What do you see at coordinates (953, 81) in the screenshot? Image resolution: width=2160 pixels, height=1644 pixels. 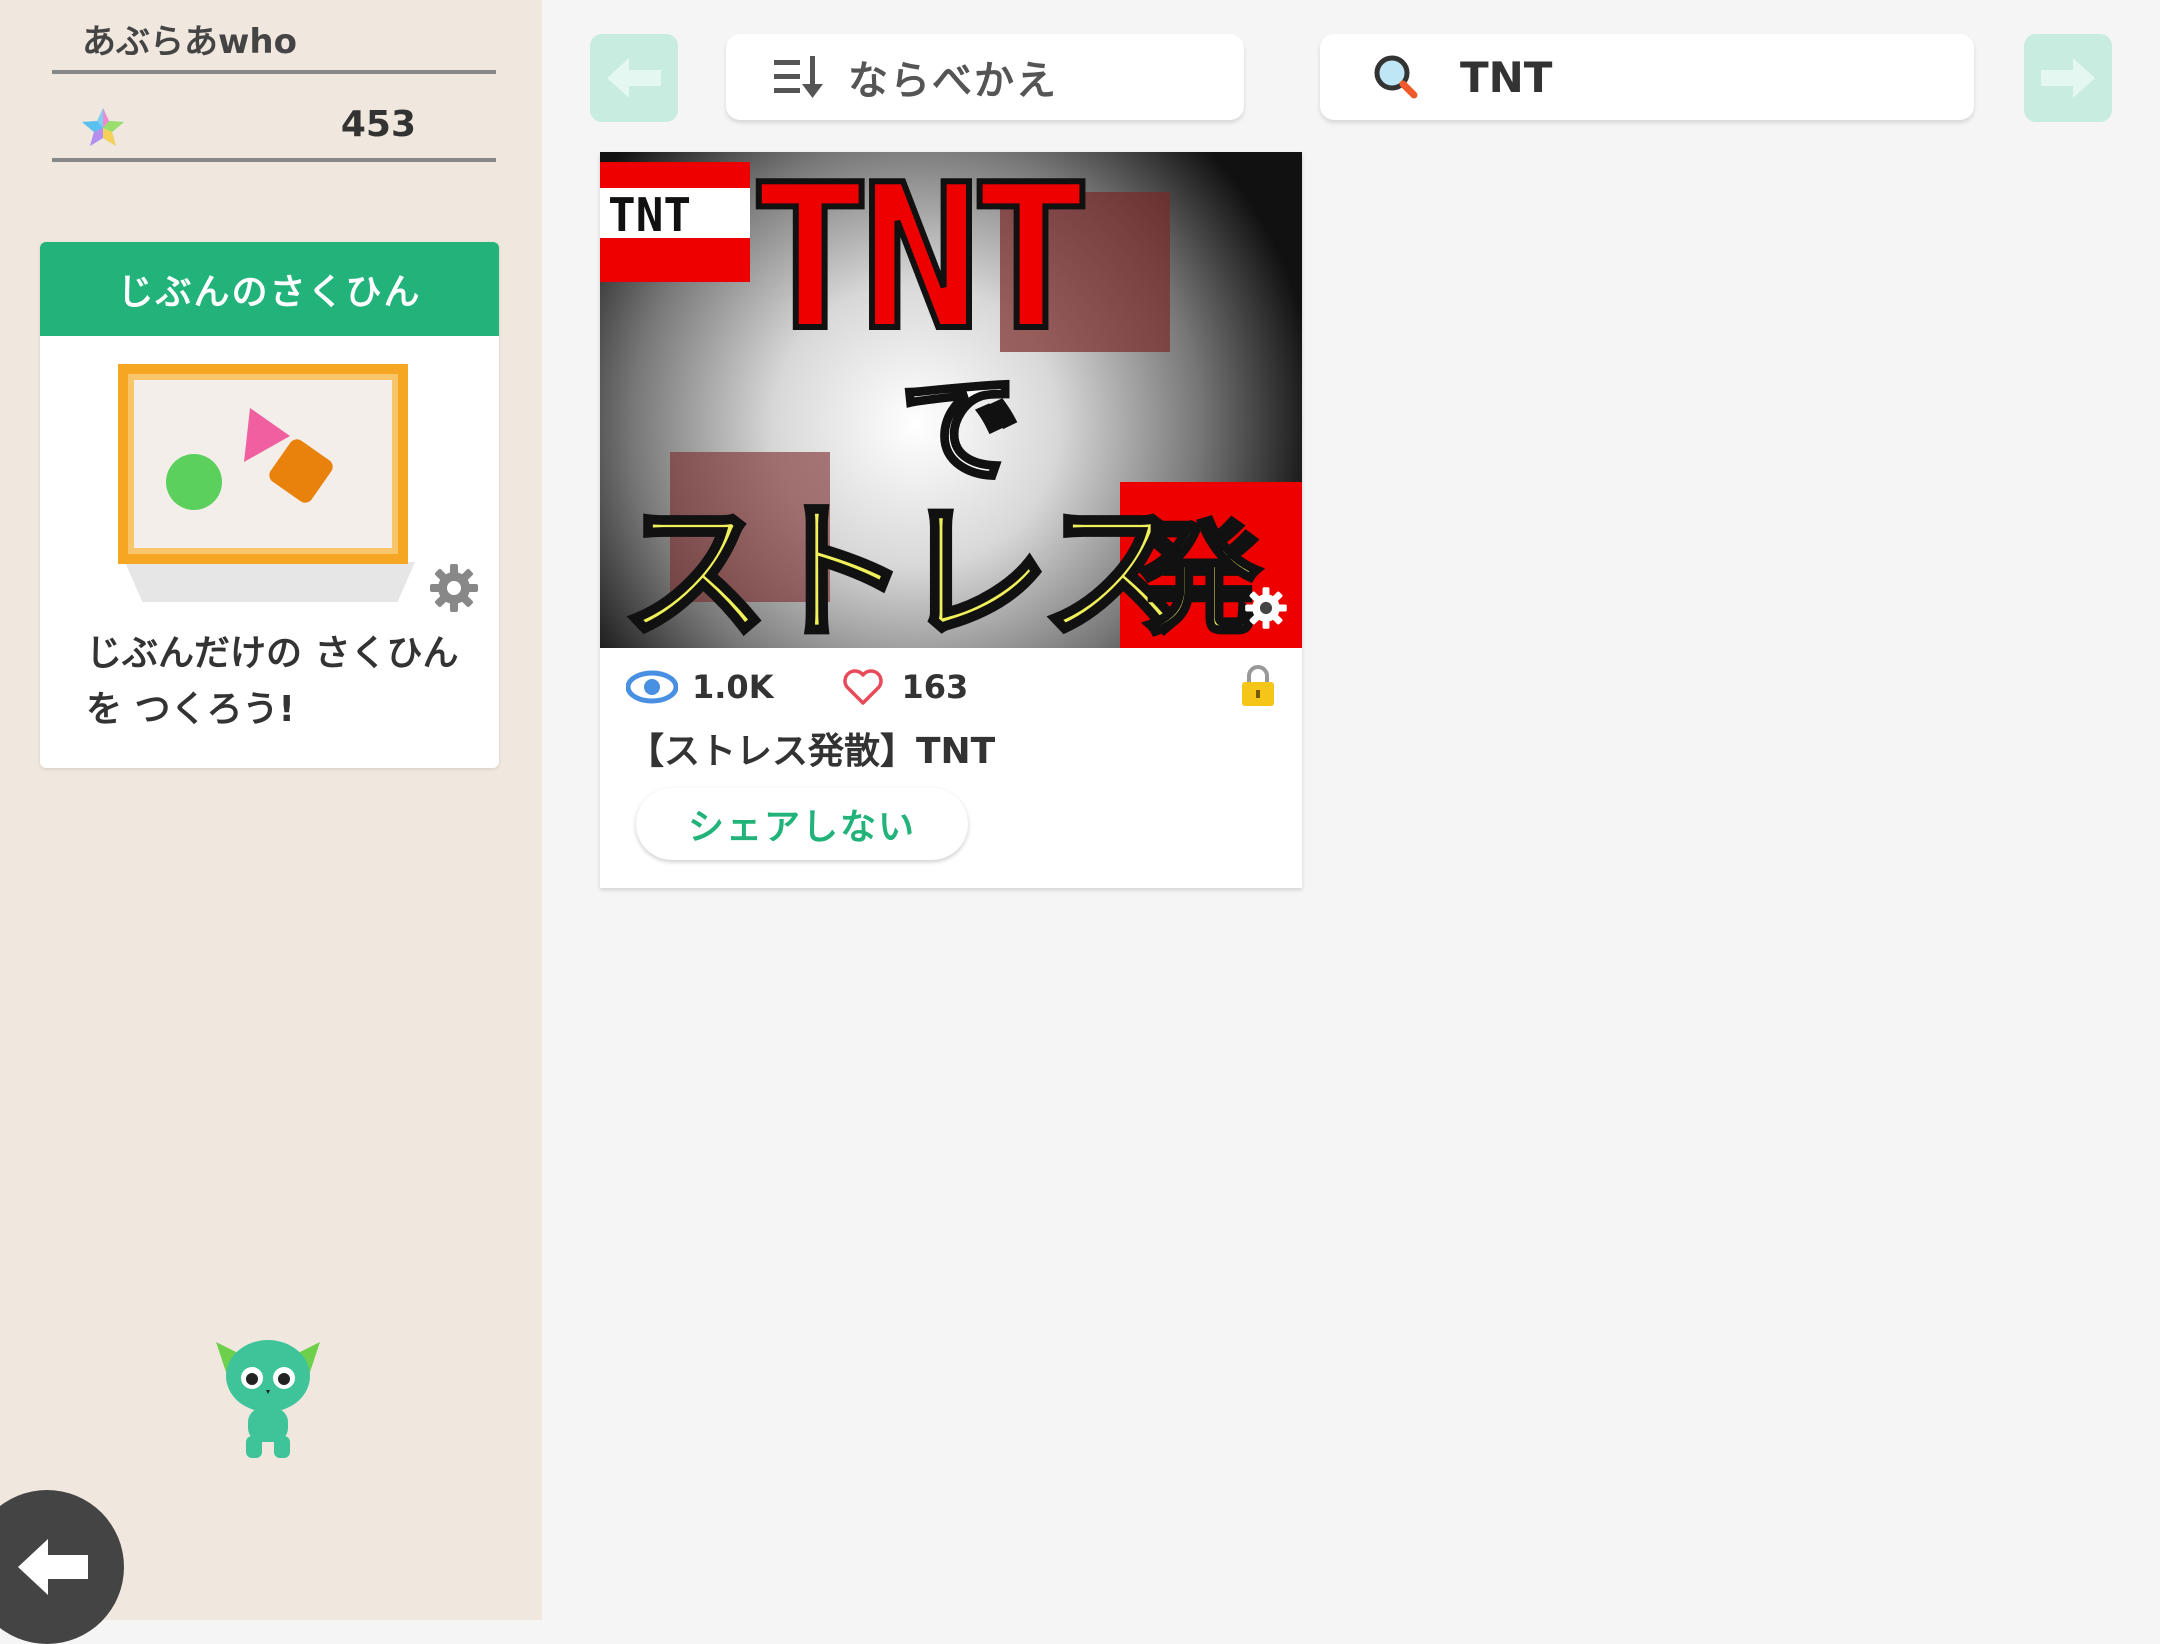 I see `sort-label: ならべかえ` at bounding box center [953, 81].